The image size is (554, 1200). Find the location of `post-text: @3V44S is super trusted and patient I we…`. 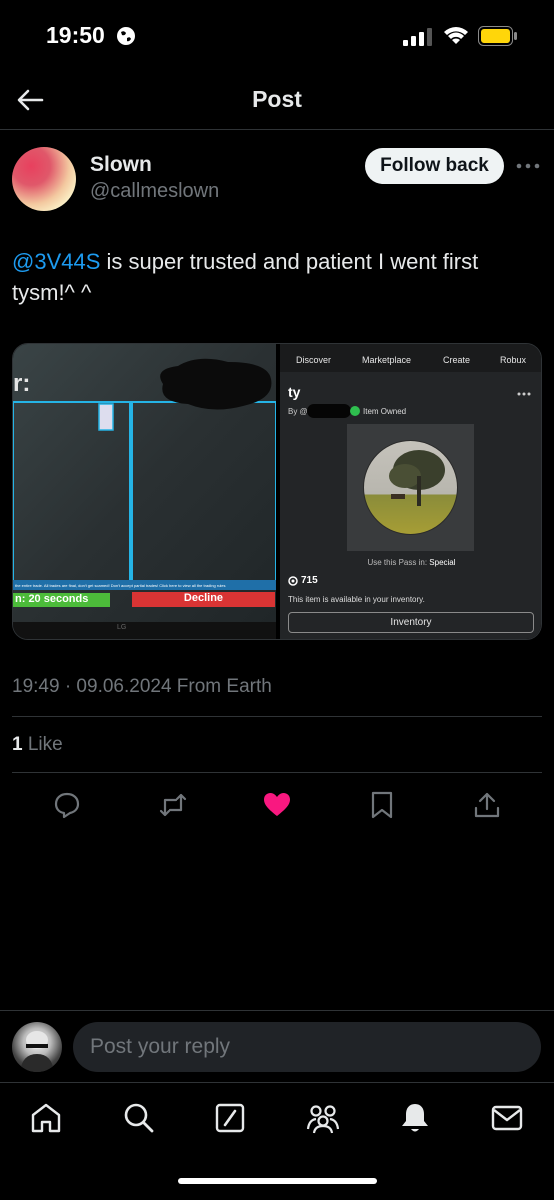

post-text: @3V44S is super trusted and patient I we… is located at coordinates (277, 277).